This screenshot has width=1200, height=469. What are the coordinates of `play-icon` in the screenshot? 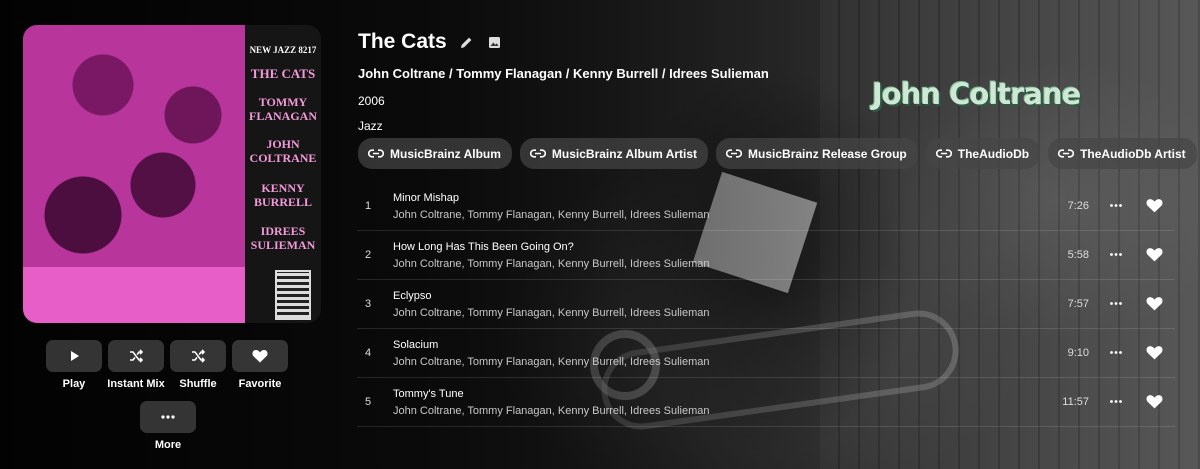 It's located at (75, 356).